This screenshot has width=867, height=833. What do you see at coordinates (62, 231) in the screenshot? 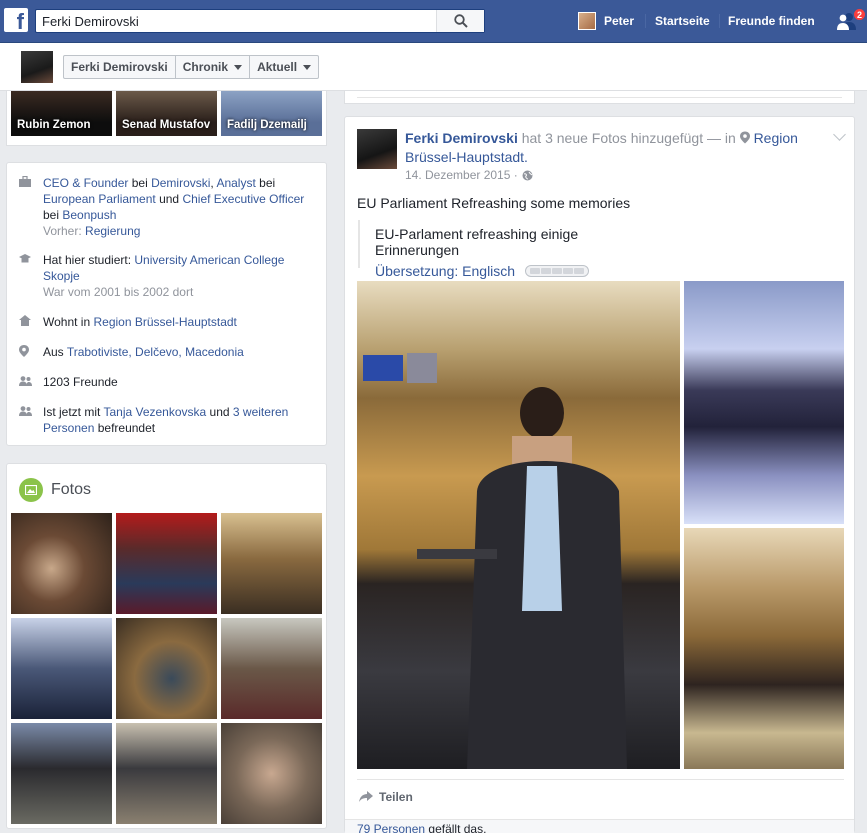
I see `previous-label: Vorher:` at bounding box center [62, 231].